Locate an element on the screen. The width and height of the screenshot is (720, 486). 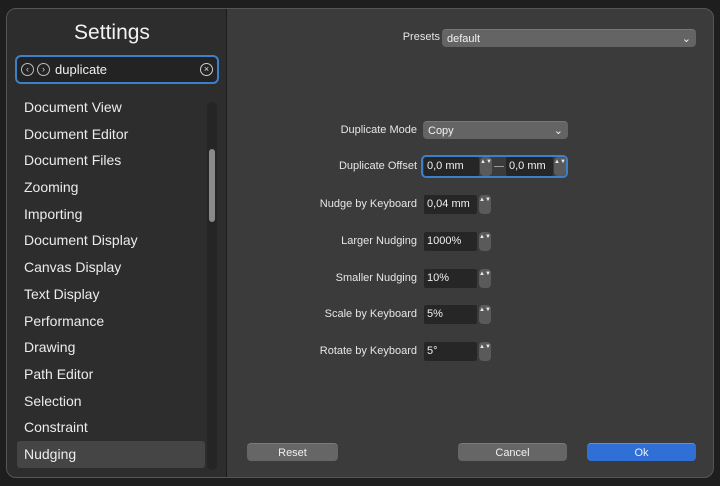
scale-by-keyboard-stepper: ▲▼ is located at coordinates (485, 314).